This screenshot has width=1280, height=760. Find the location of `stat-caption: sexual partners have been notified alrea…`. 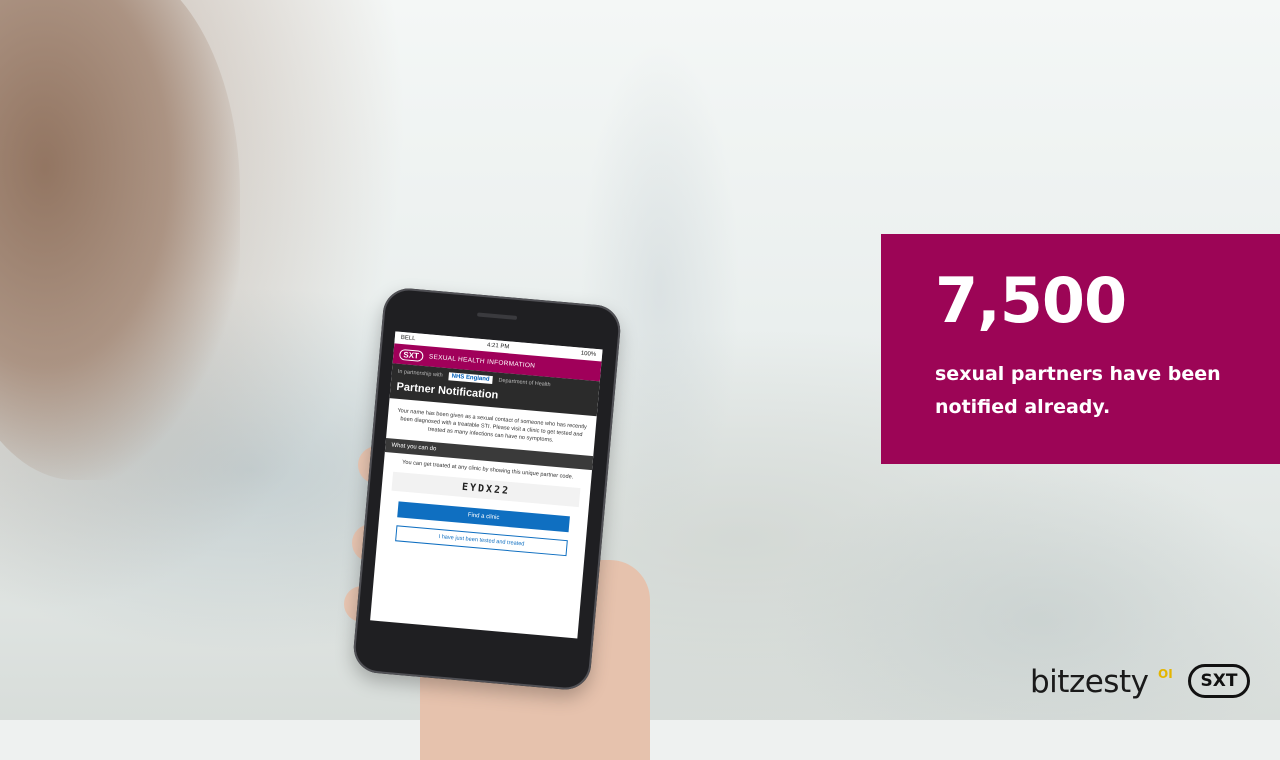

stat-caption: sexual partners have been notified alrea… is located at coordinates (1078, 390).